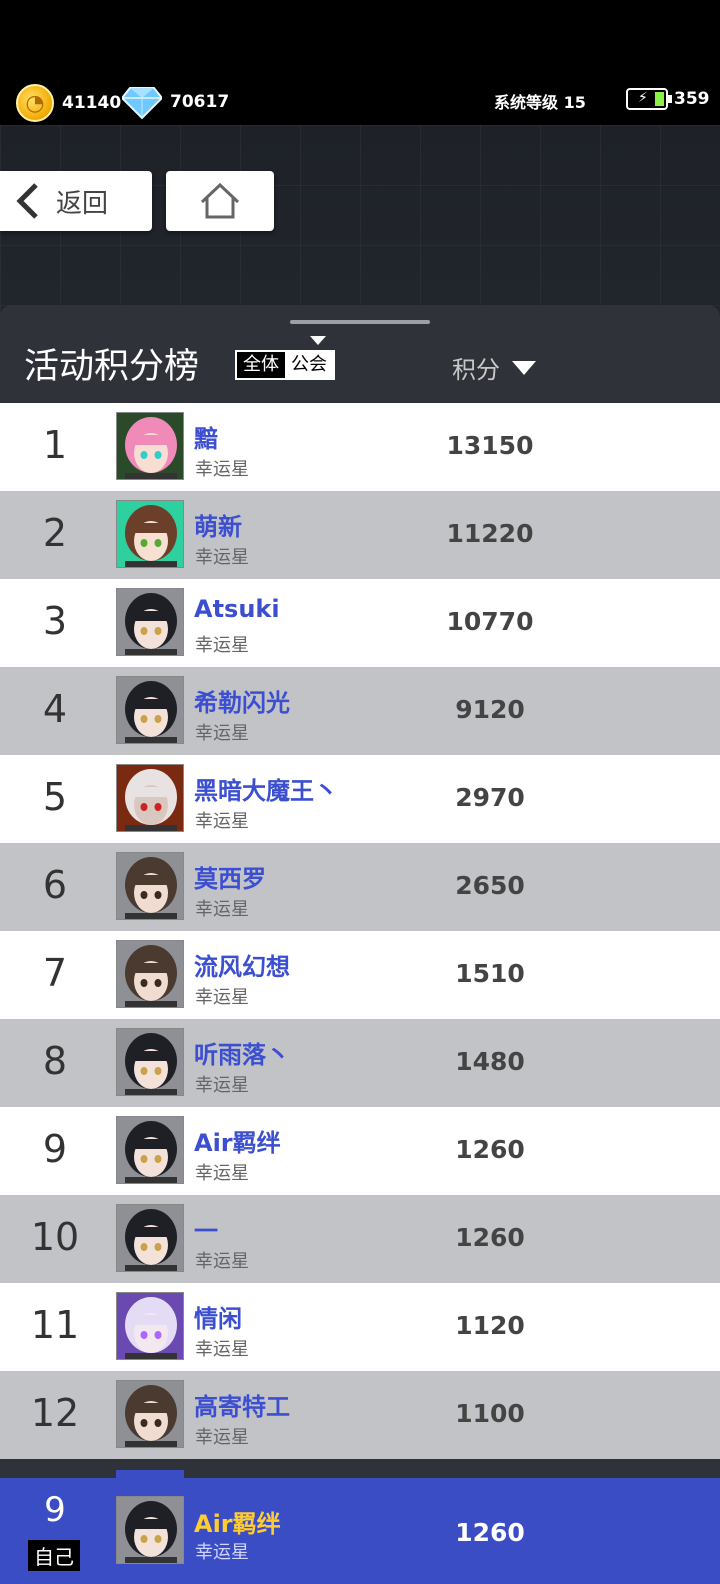 Image resolution: width=720 pixels, height=1584 pixels. What do you see at coordinates (55, 1325) in the screenshot?
I see `rank-number: 11` at bounding box center [55, 1325].